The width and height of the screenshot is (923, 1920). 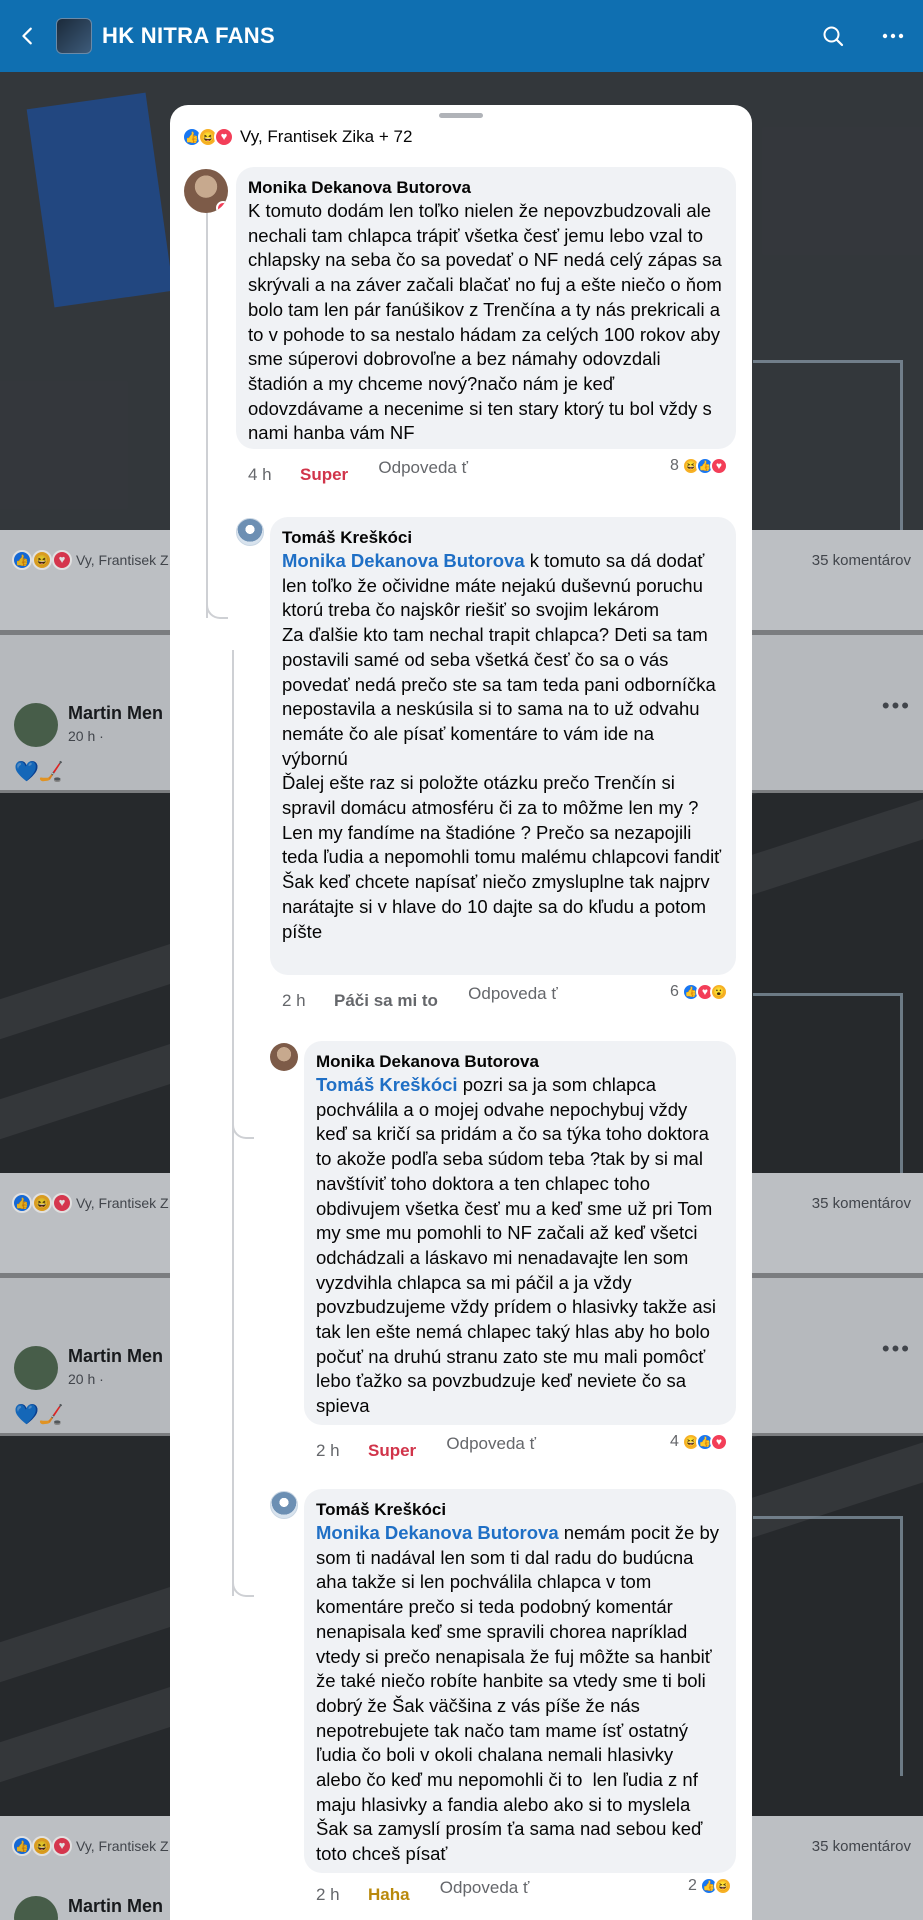 What do you see at coordinates (260, 474) in the screenshot?
I see `comment-time: 4 h` at bounding box center [260, 474].